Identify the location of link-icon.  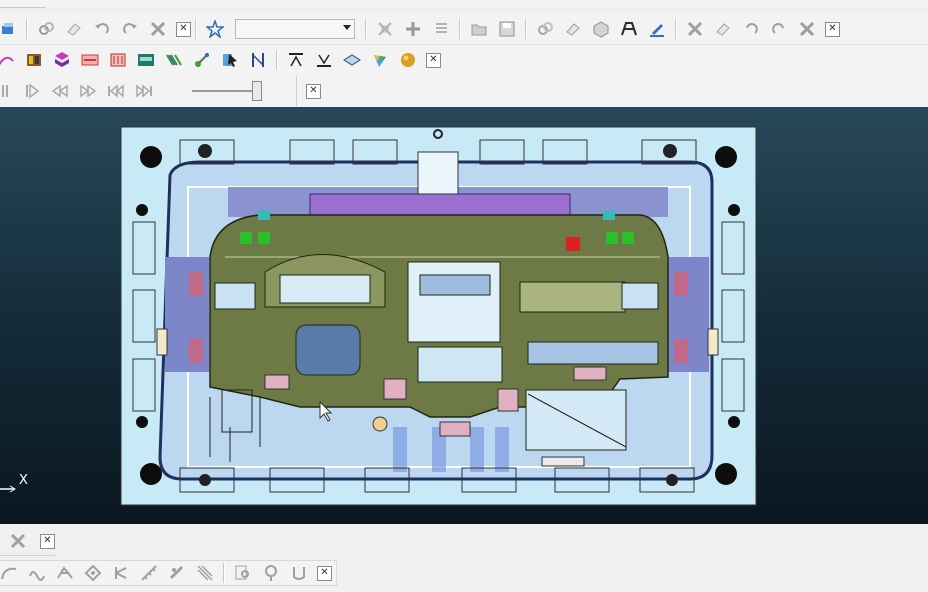
(46, 29).